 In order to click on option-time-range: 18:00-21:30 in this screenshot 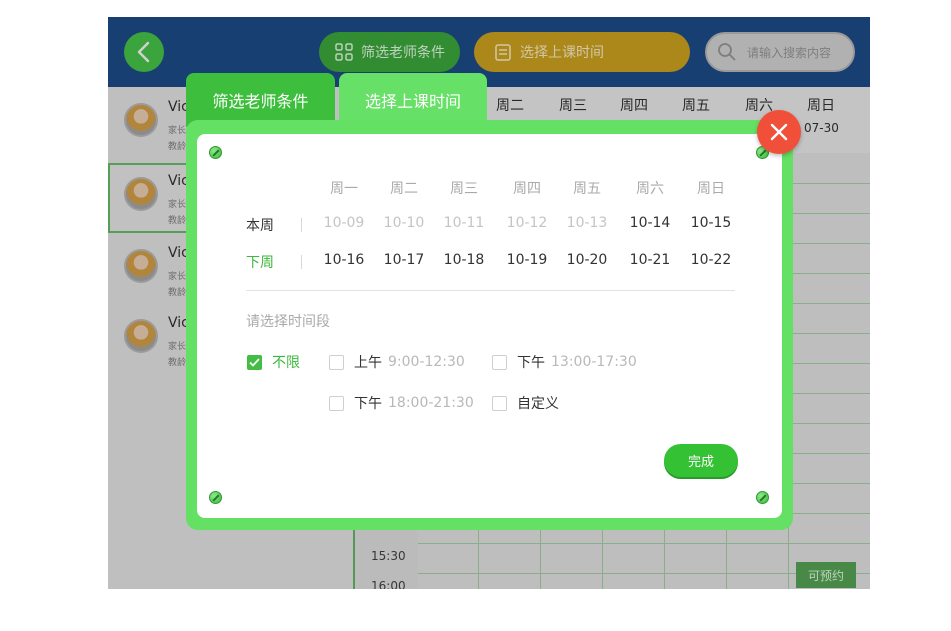, I will do `click(431, 403)`.